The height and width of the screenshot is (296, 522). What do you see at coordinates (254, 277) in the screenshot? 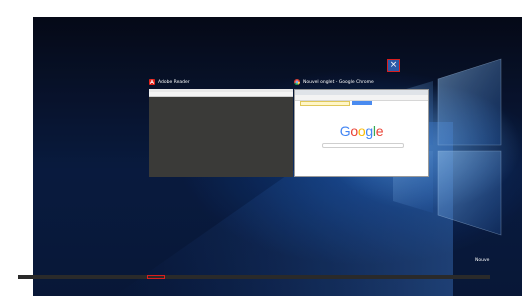
I see `taskbar` at bounding box center [254, 277].